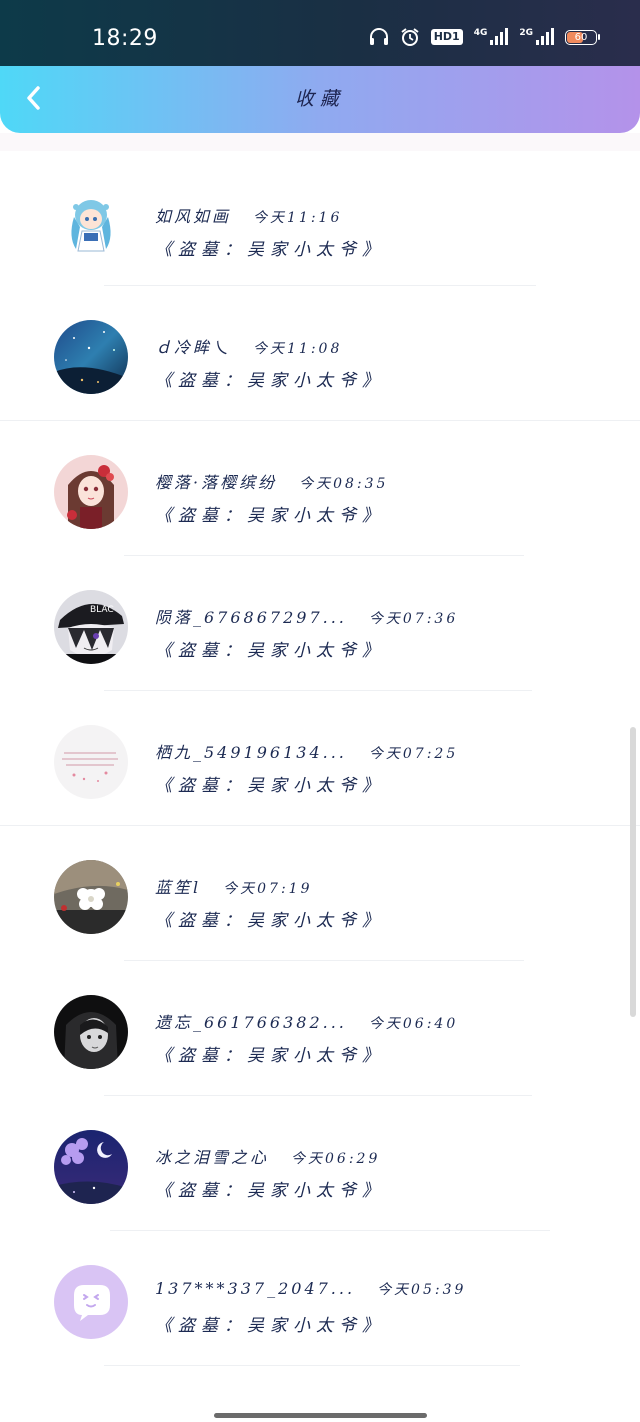 This screenshot has height=1422, width=640. I want to click on list-item-meta: 137***337_2047... 今天05:39 《盗墓：吴家小太爷》, so click(310, 1307).